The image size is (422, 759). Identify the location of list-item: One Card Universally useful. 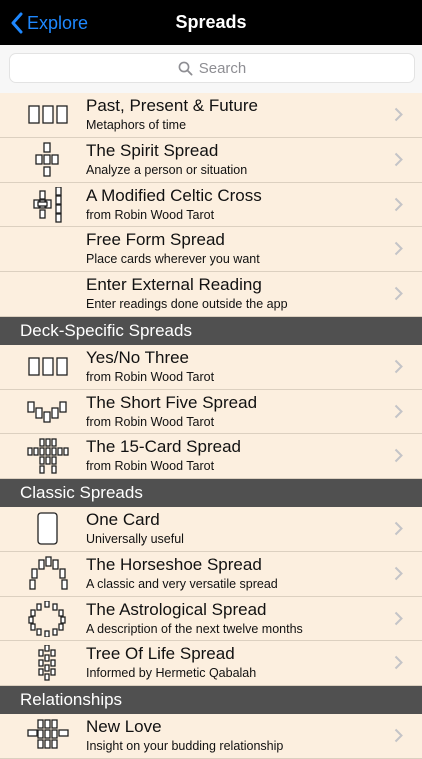
(211, 529).